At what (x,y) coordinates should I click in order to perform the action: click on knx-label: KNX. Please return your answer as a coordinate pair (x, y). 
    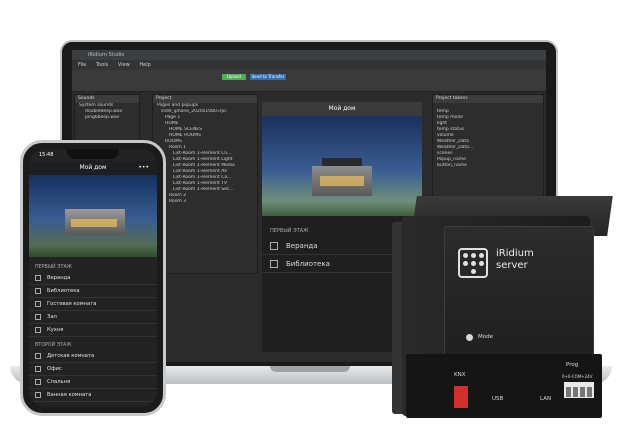
    Looking at the image, I should click on (460, 375).